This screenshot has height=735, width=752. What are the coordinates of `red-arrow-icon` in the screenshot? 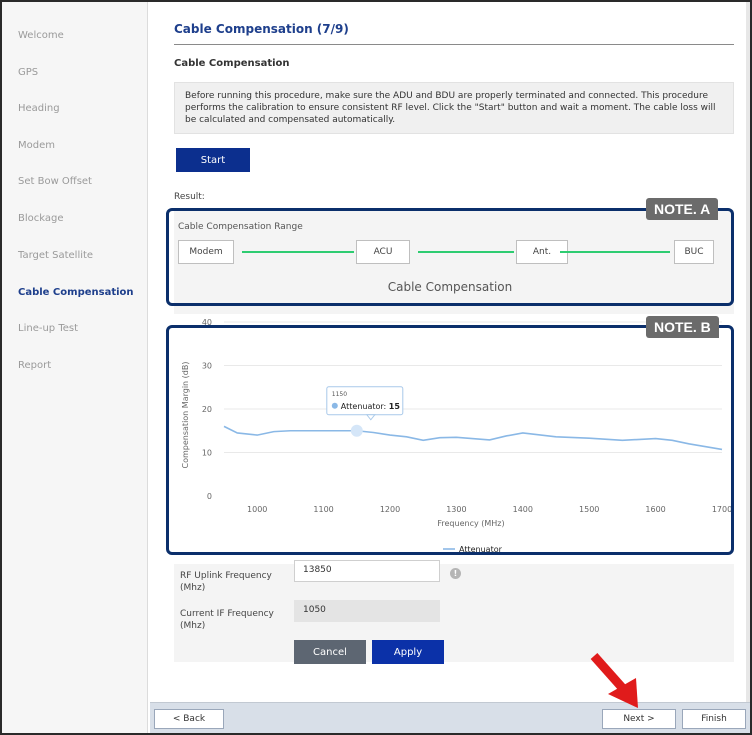 It's located at (614, 680).